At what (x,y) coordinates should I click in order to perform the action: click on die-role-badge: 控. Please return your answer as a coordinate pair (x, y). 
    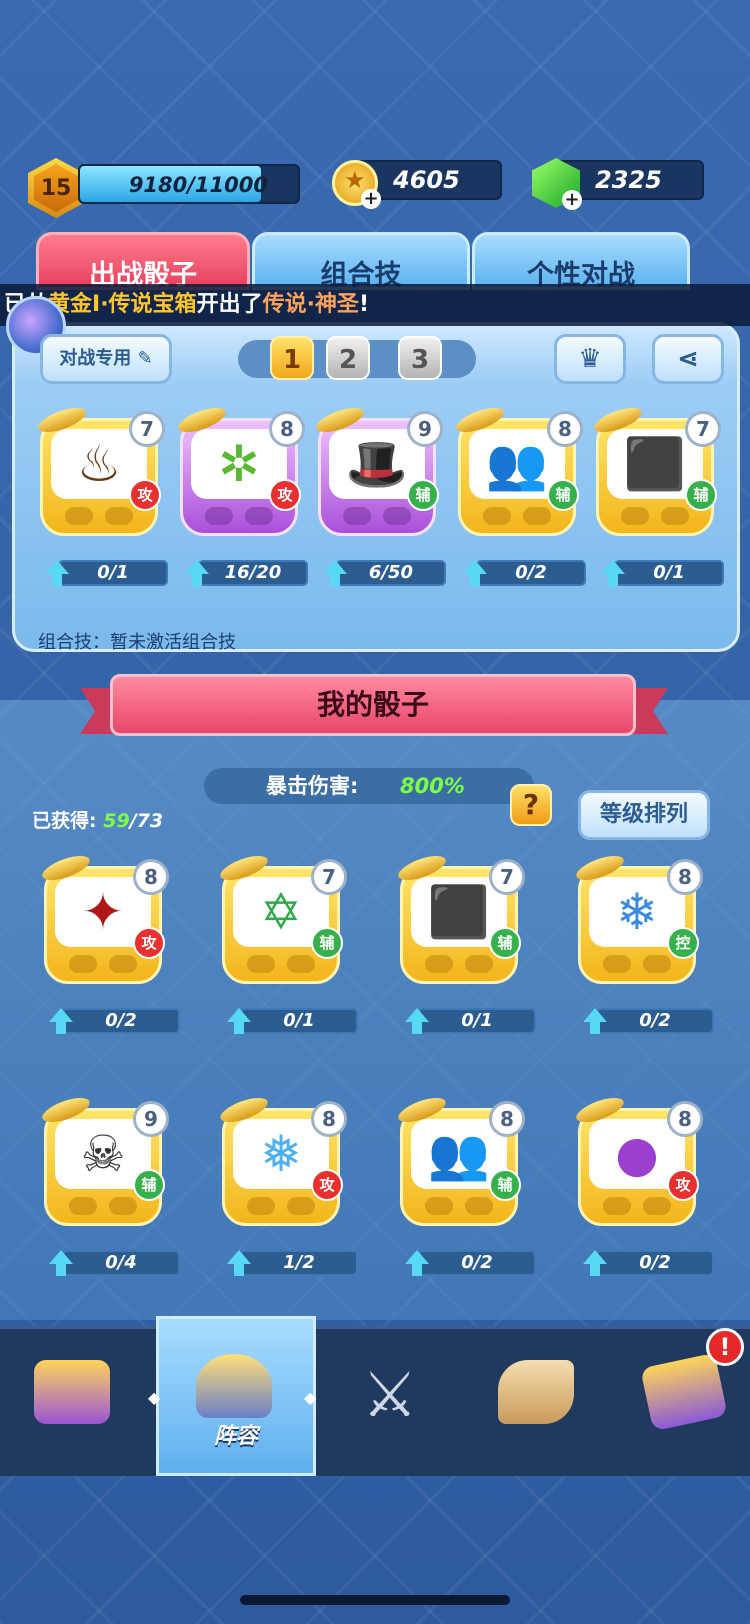
    Looking at the image, I should click on (683, 943).